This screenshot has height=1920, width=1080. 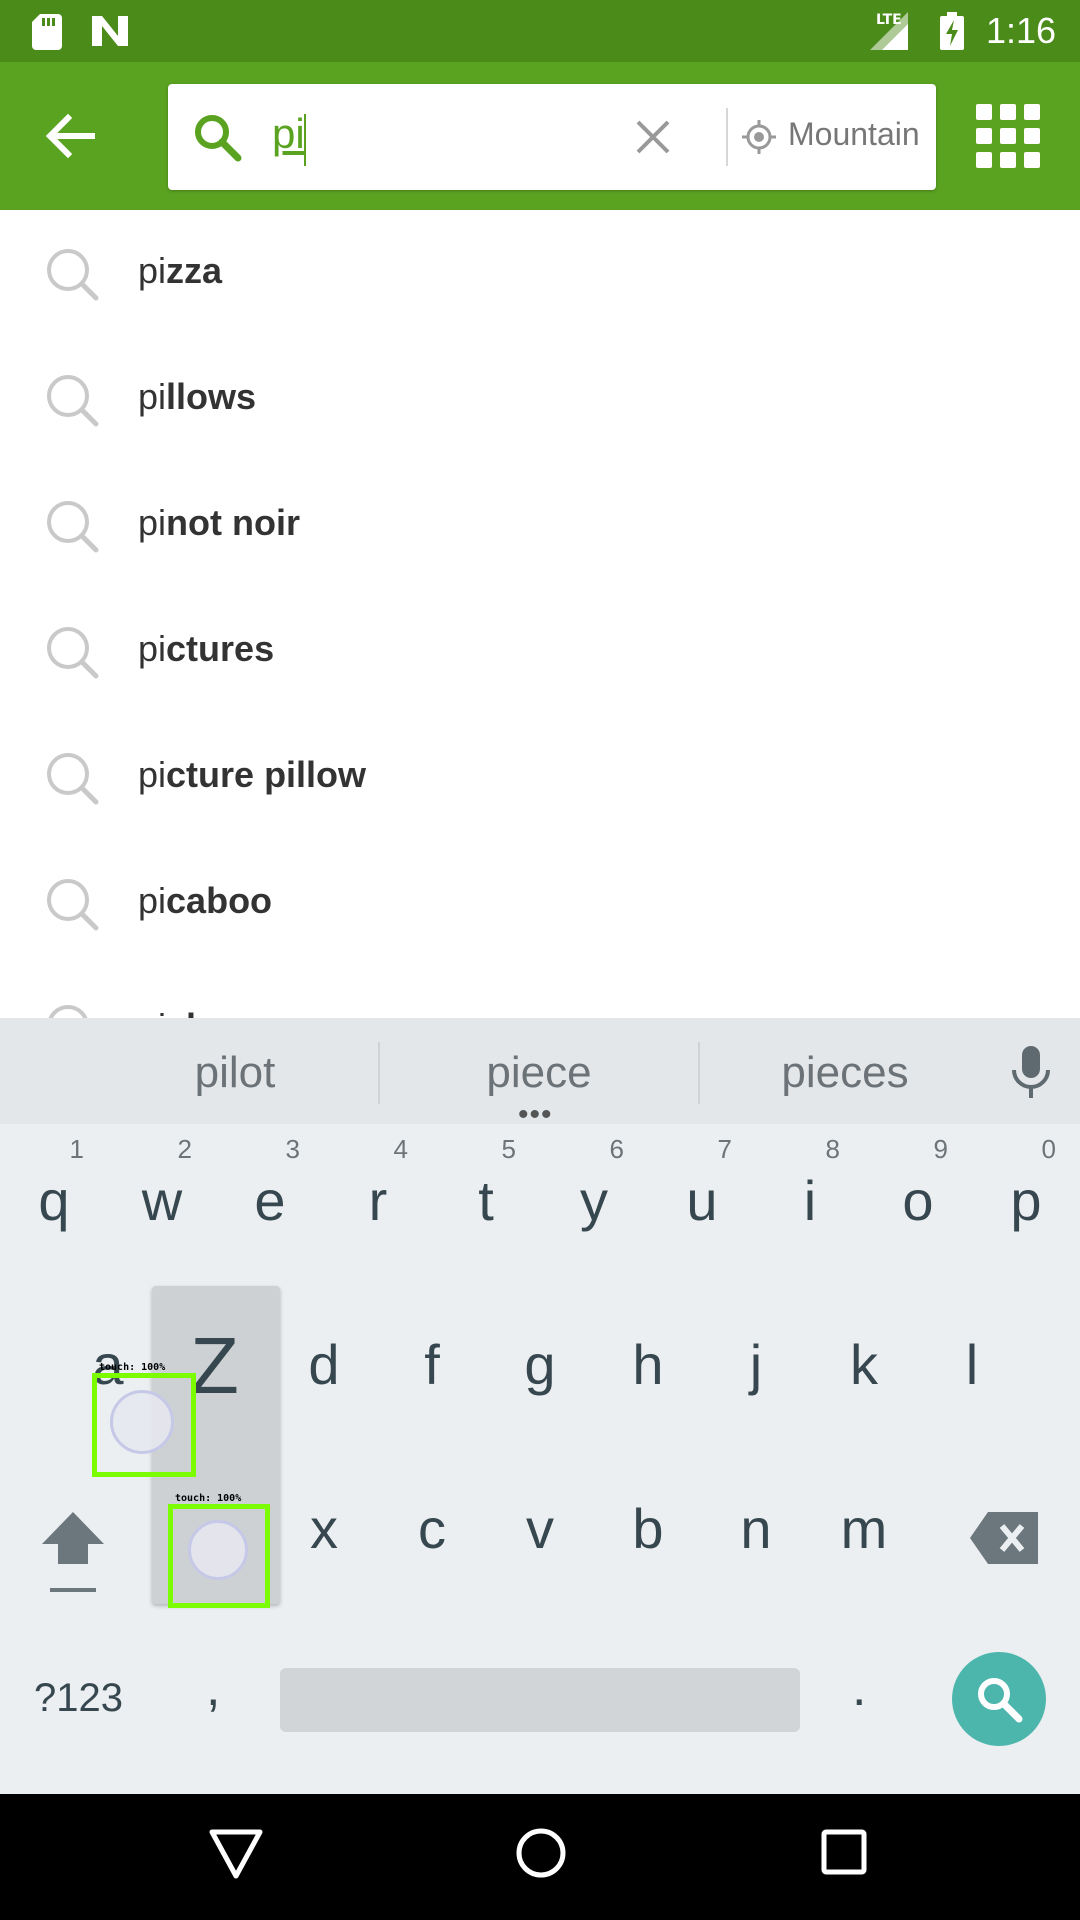 What do you see at coordinates (324, 1364) in the screenshot?
I see `key-d: d` at bounding box center [324, 1364].